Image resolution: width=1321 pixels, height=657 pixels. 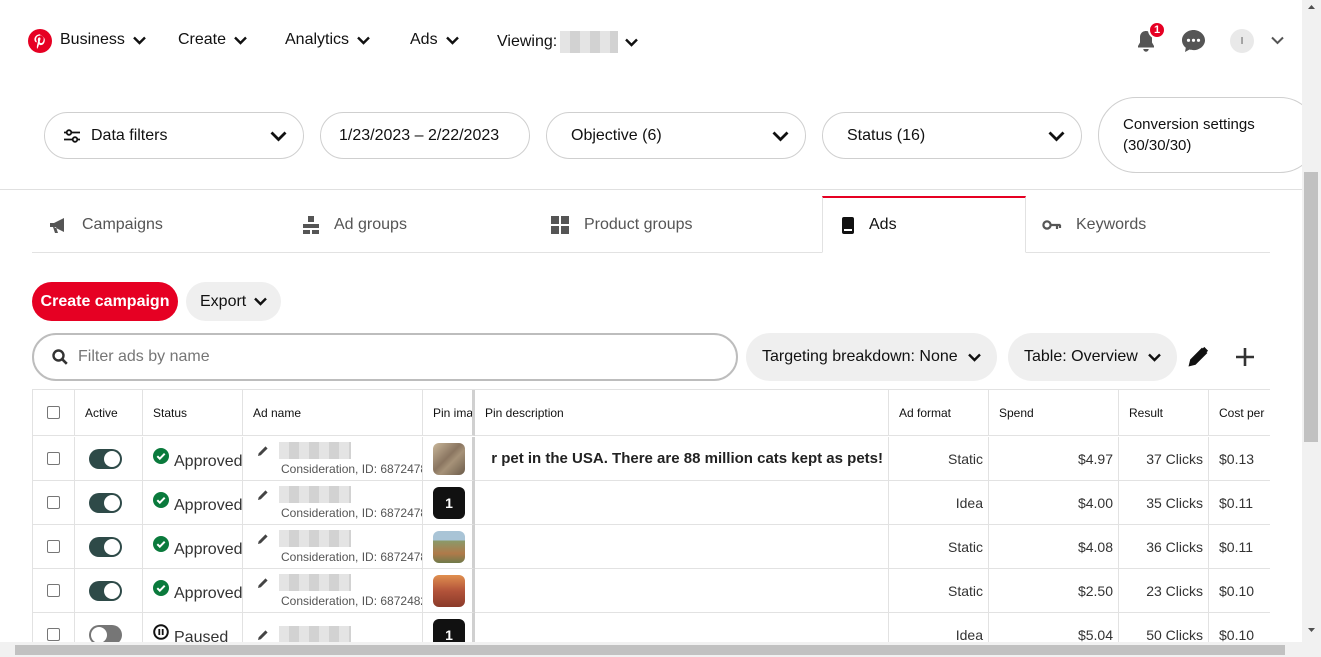 What do you see at coordinates (871, 357) in the screenshot?
I see `targeting-breakdown-dropdown: Targeting breakdown: None` at bounding box center [871, 357].